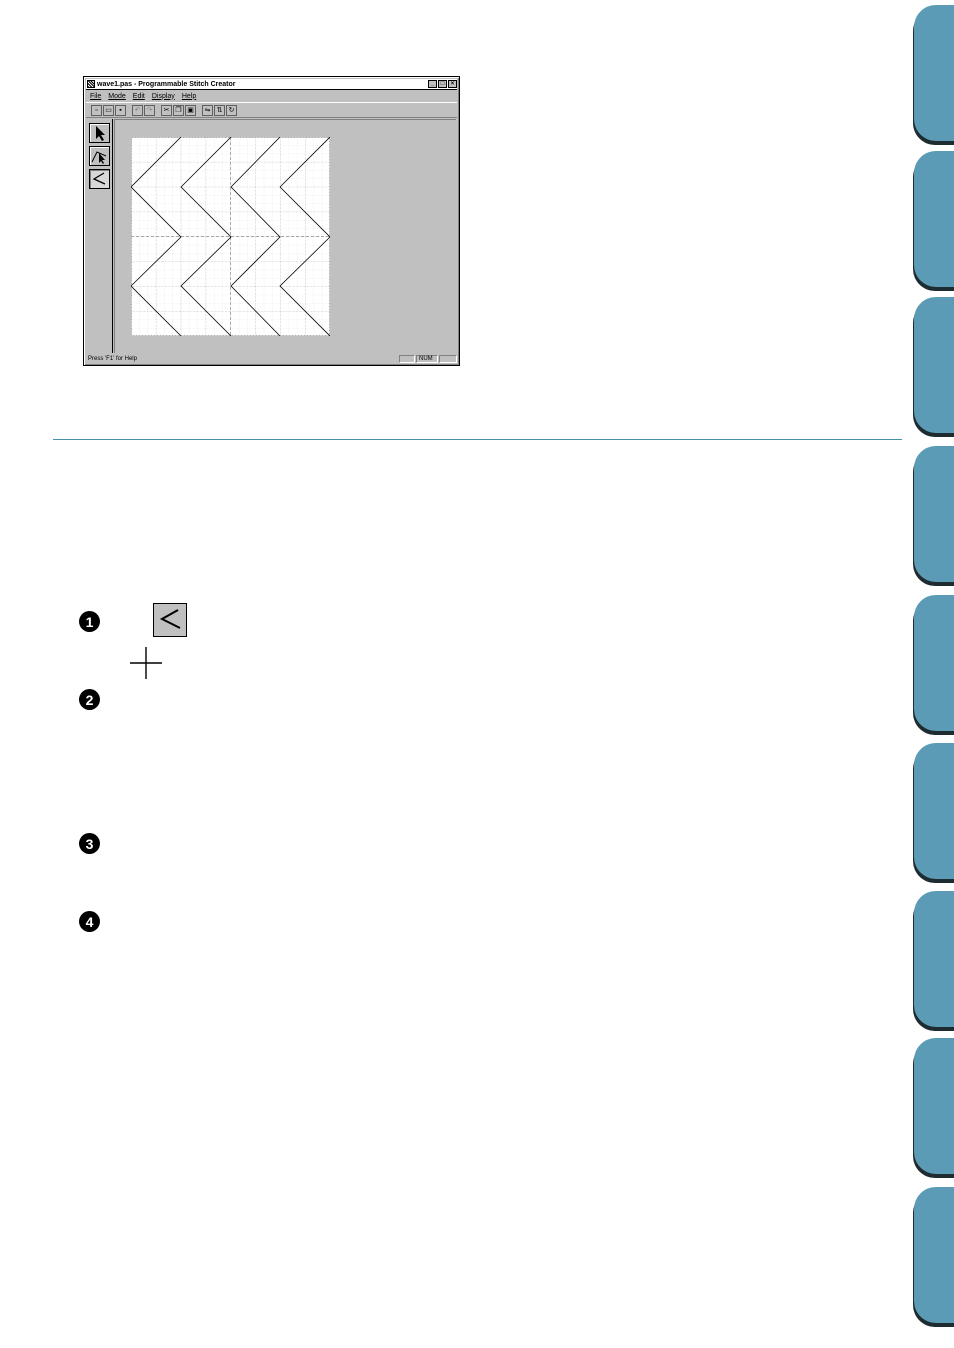 The height and width of the screenshot is (1348, 954). What do you see at coordinates (452, 84) in the screenshot?
I see `close-button: ×` at bounding box center [452, 84].